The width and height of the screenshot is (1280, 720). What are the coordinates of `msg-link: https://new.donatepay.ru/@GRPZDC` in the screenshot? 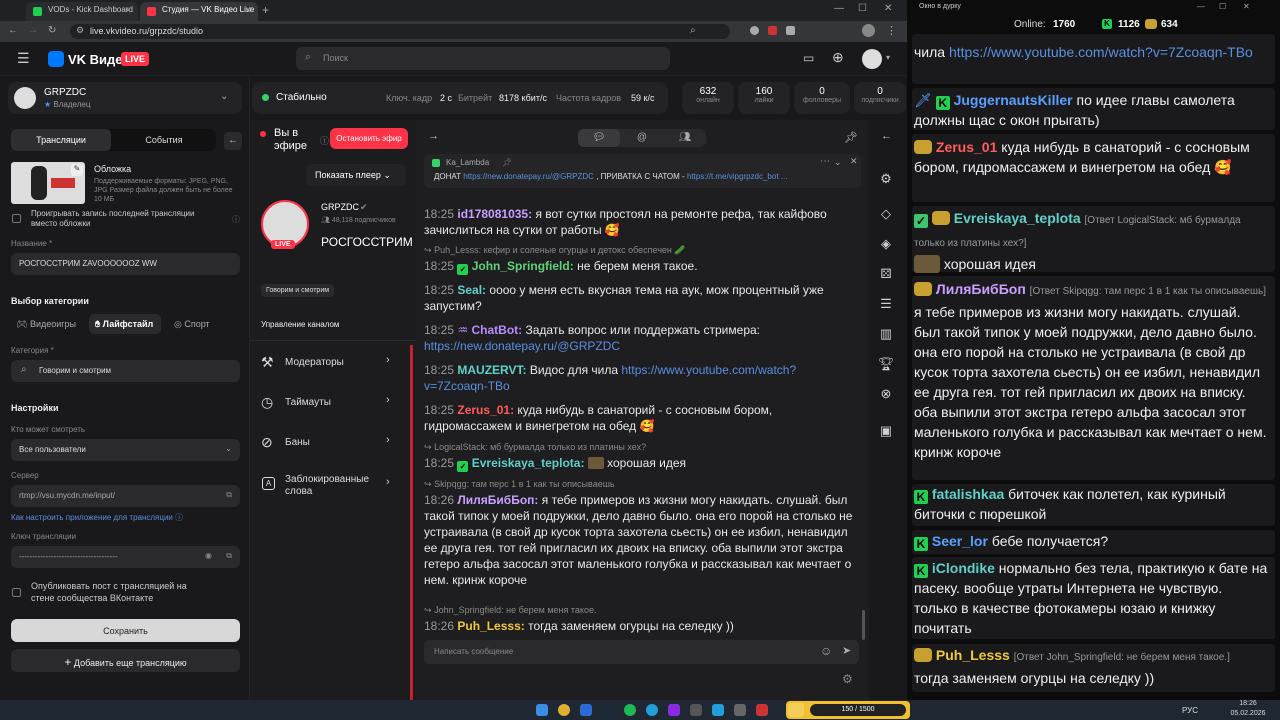 It's located at (522, 346).